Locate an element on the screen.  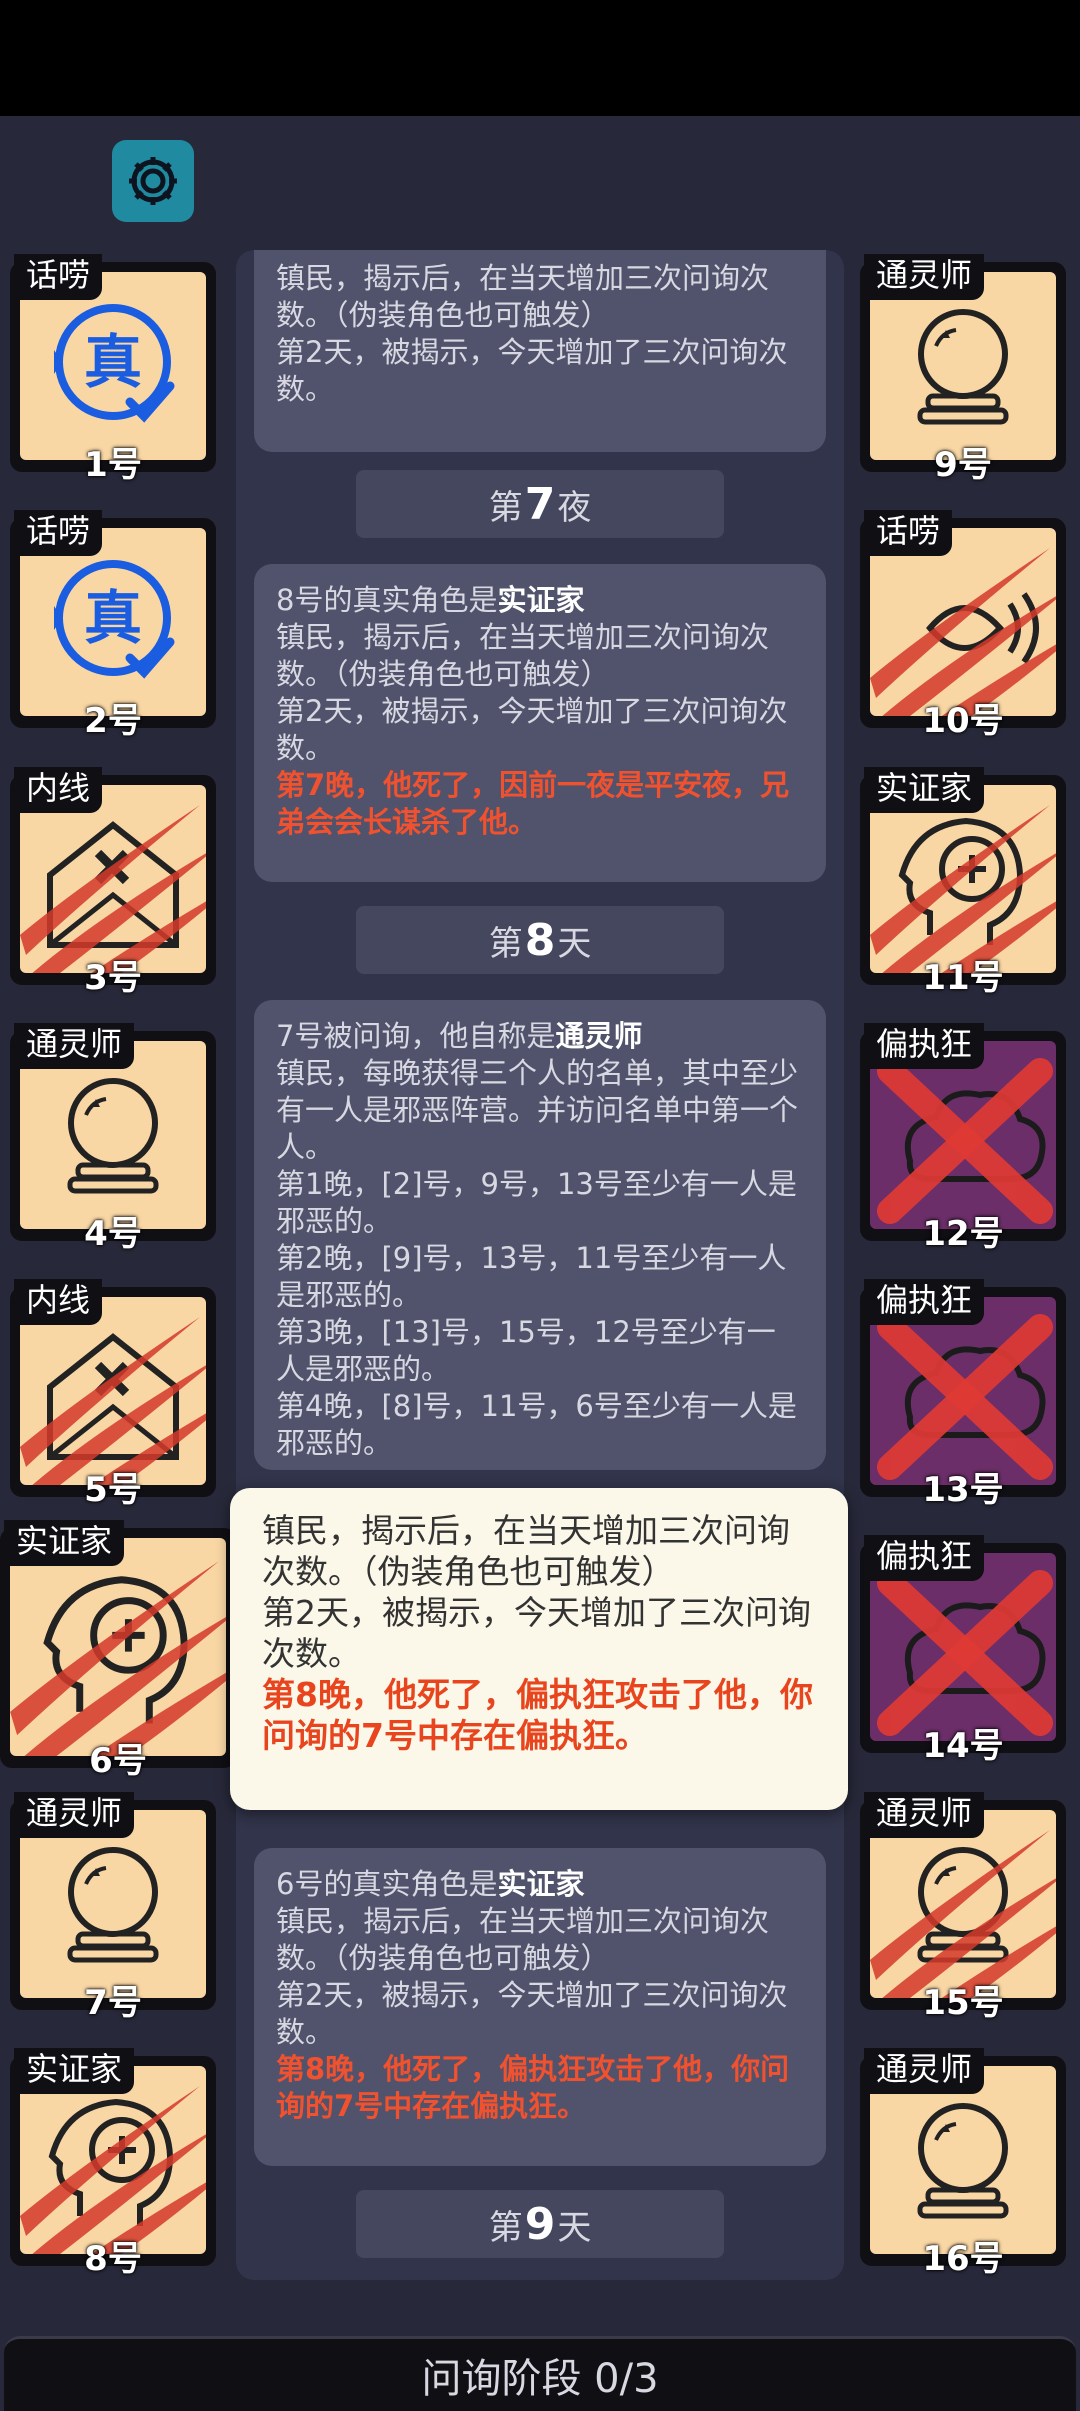
player-tile-10: 话唠 10号 is located at coordinates (963, 625).